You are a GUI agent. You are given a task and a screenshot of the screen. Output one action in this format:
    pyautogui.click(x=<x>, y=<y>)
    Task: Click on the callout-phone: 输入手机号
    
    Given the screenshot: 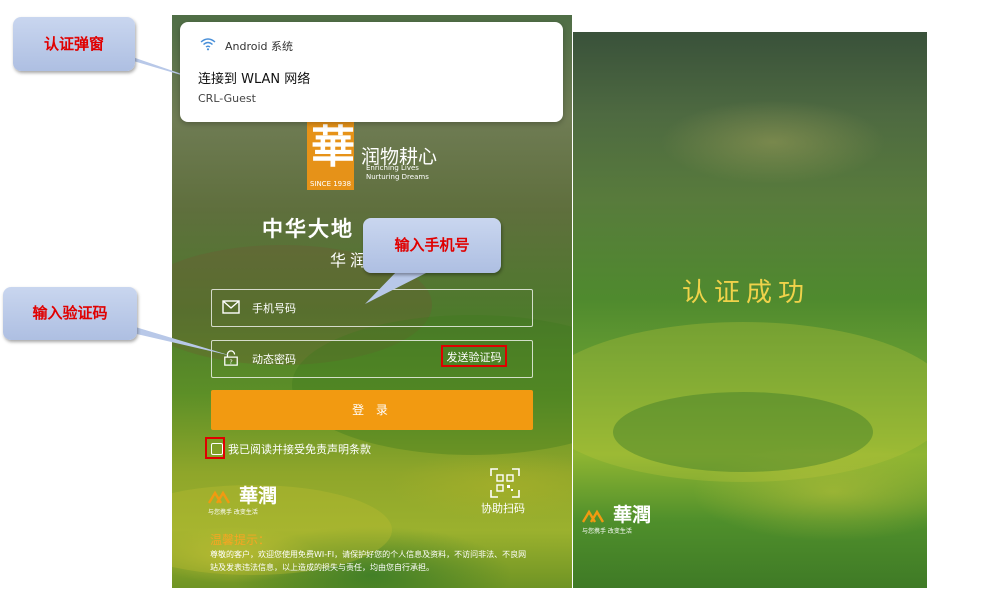 What is the action you would take?
    pyautogui.click(x=432, y=245)
    